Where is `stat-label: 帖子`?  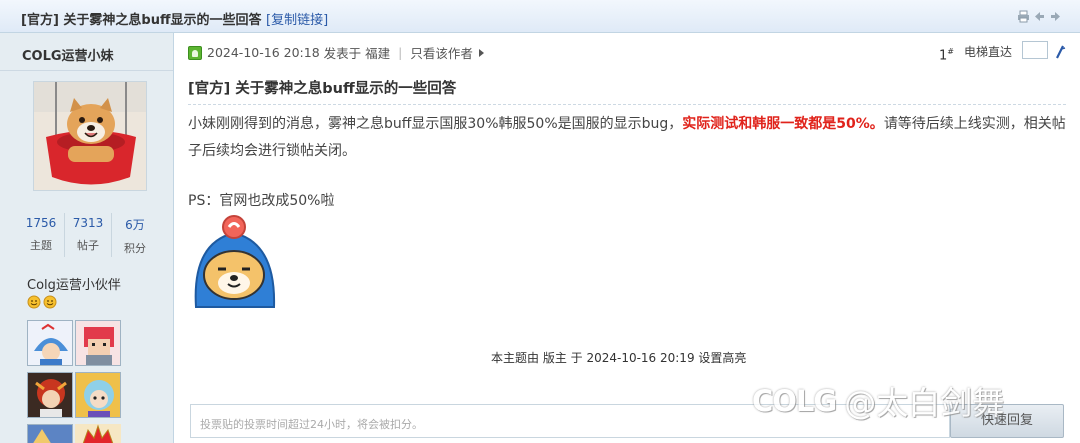 stat-label: 帖子 is located at coordinates (88, 245).